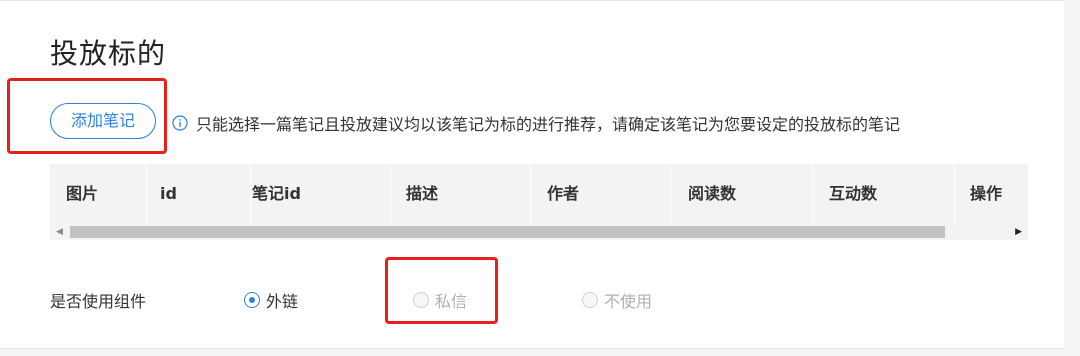 This screenshot has height=356, width=1080. I want to click on radio-checked-icon, so click(252, 300).